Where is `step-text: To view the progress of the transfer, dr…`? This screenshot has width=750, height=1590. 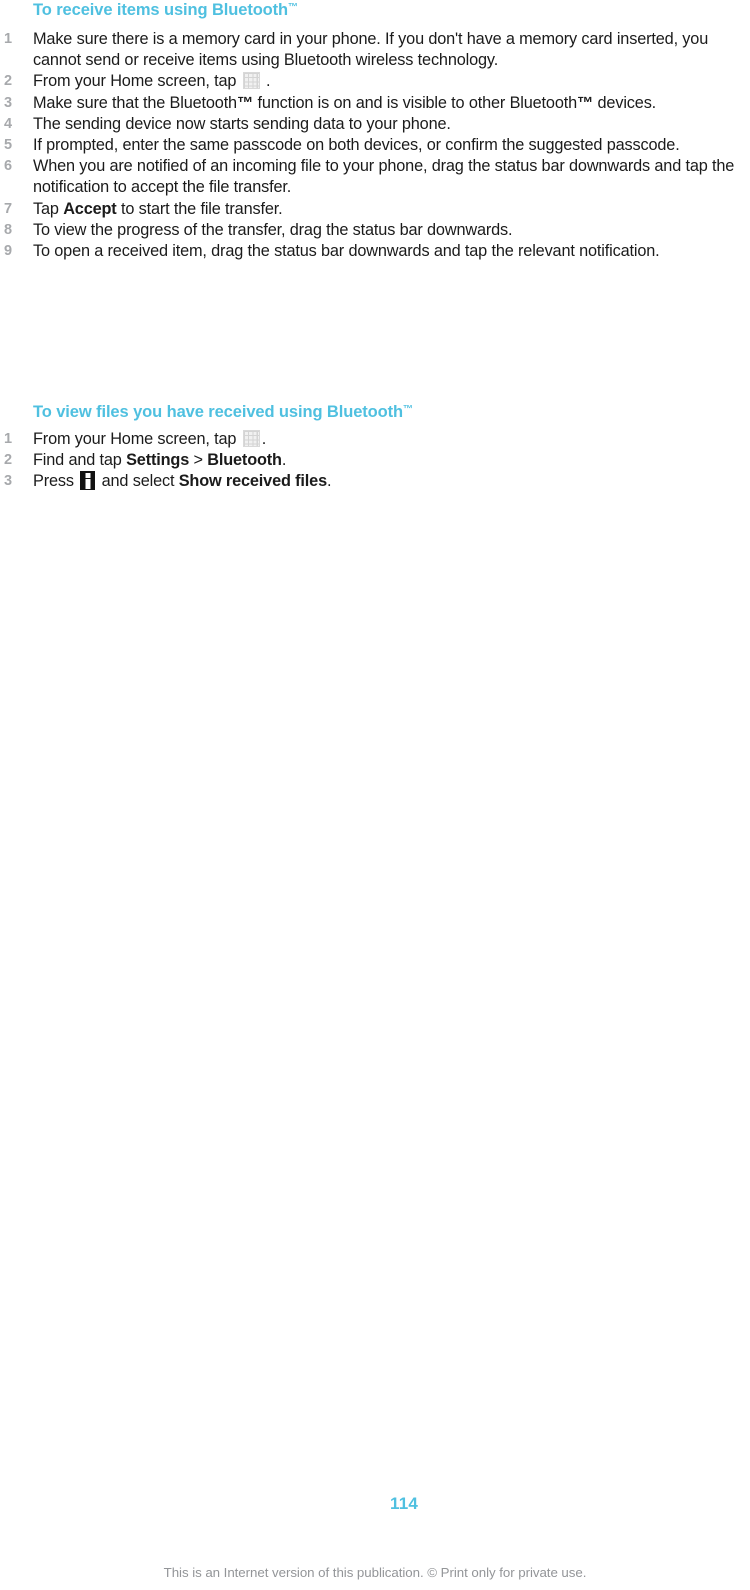
step-text: To view the progress of the transfer, dr… is located at coordinates (273, 229).